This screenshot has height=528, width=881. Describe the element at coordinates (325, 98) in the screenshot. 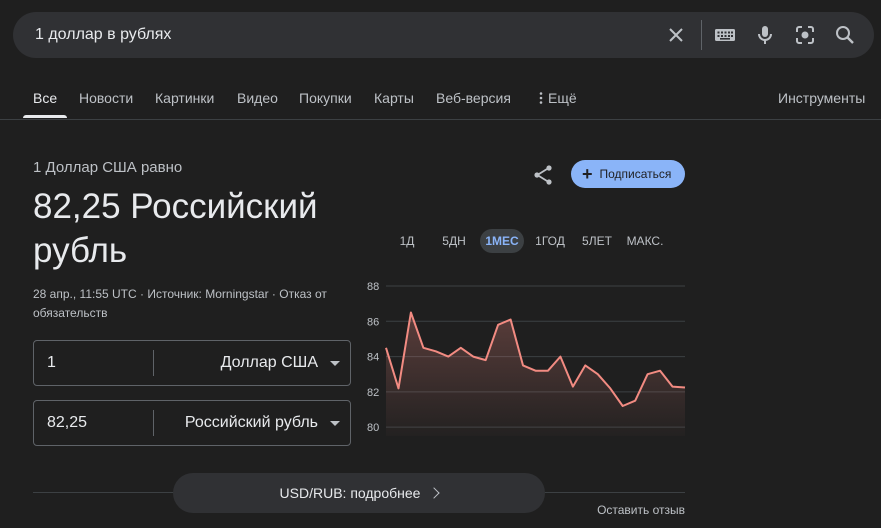

I see `tab-shopping: Покупки` at that location.